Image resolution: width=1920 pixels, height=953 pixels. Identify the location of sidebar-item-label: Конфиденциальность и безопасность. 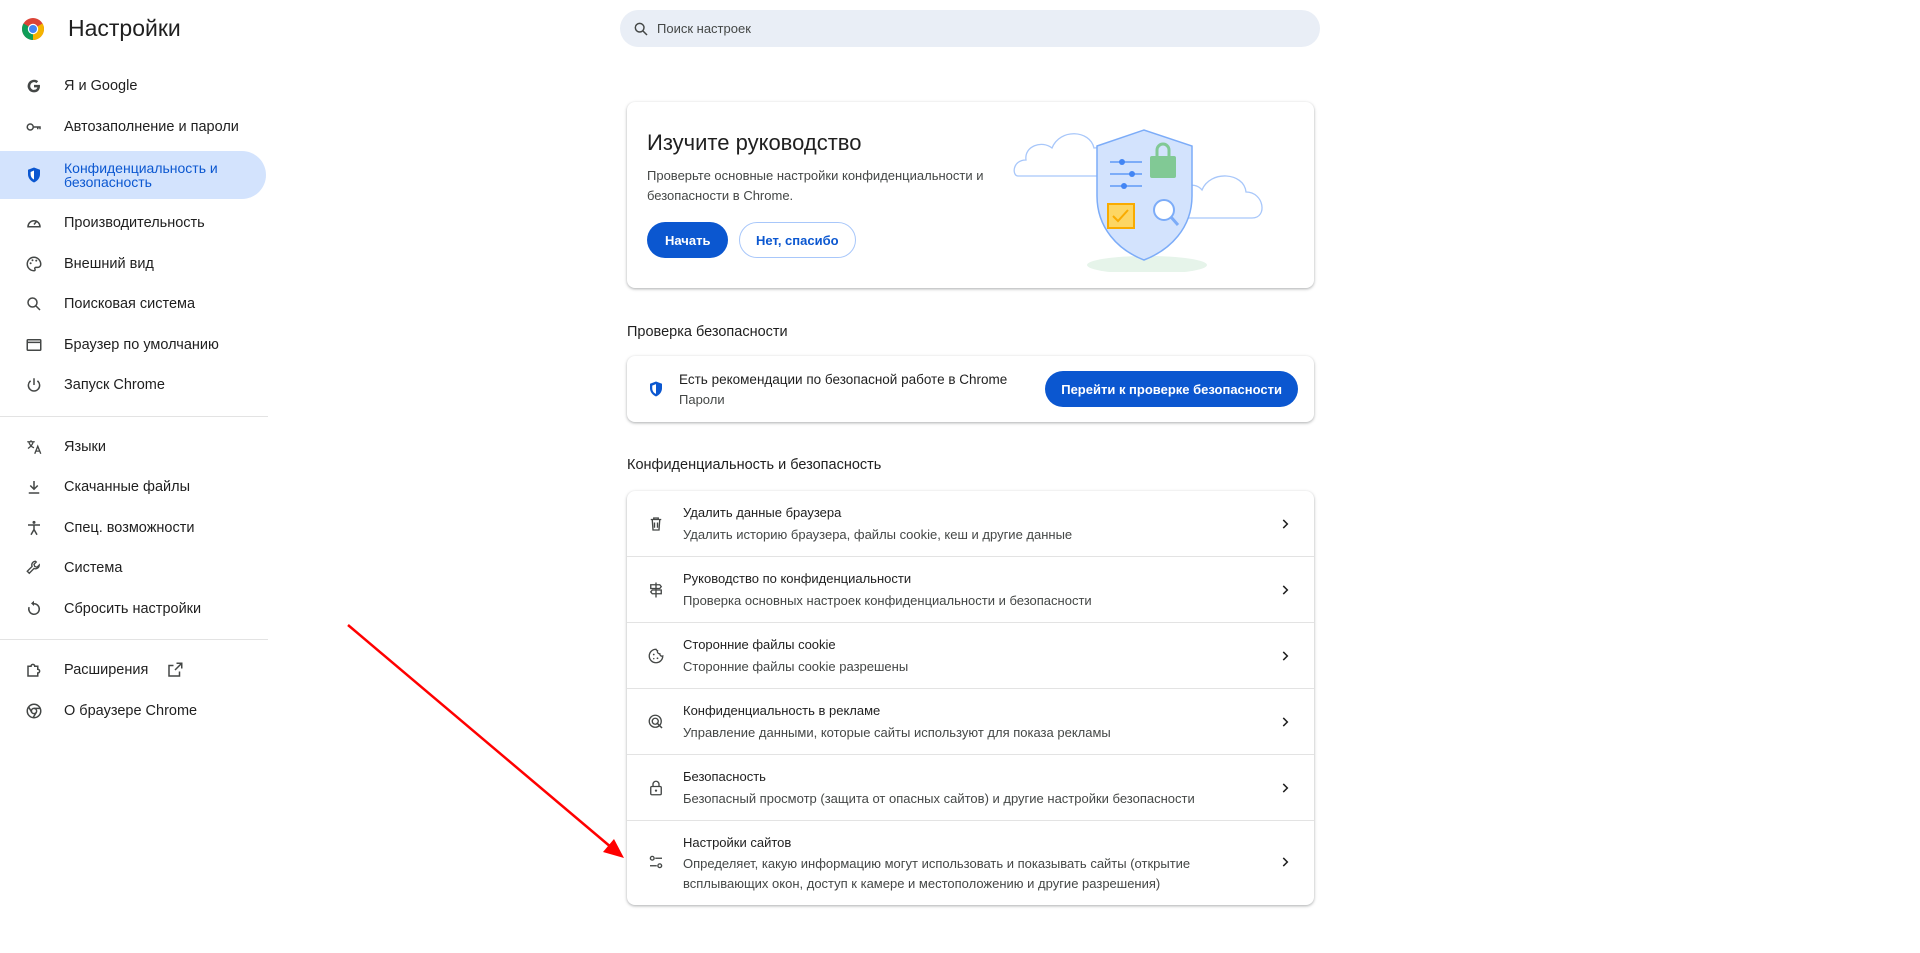
(141, 175).